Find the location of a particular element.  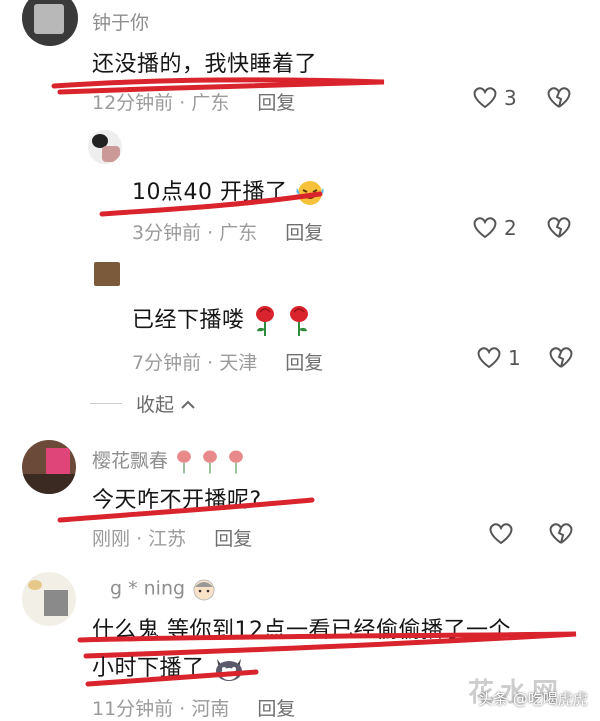

comment-location: 天津 is located at coordinates (238, 363).